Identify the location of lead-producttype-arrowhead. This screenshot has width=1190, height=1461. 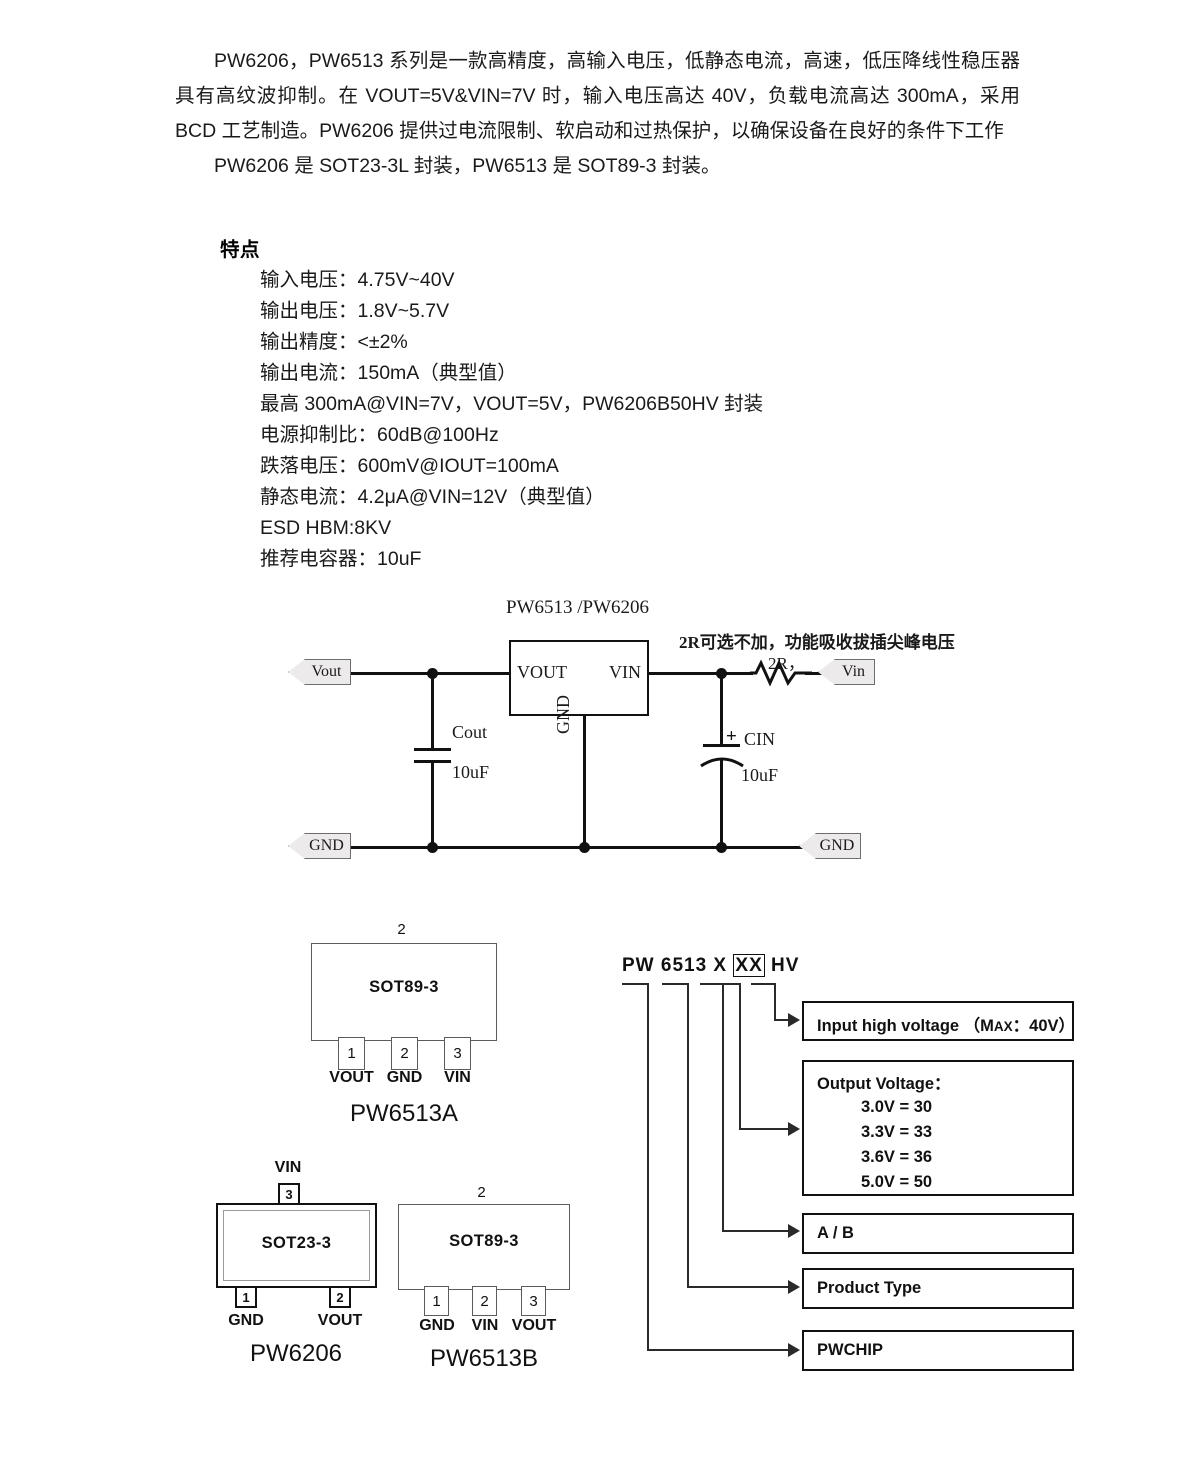
(794, 1287).